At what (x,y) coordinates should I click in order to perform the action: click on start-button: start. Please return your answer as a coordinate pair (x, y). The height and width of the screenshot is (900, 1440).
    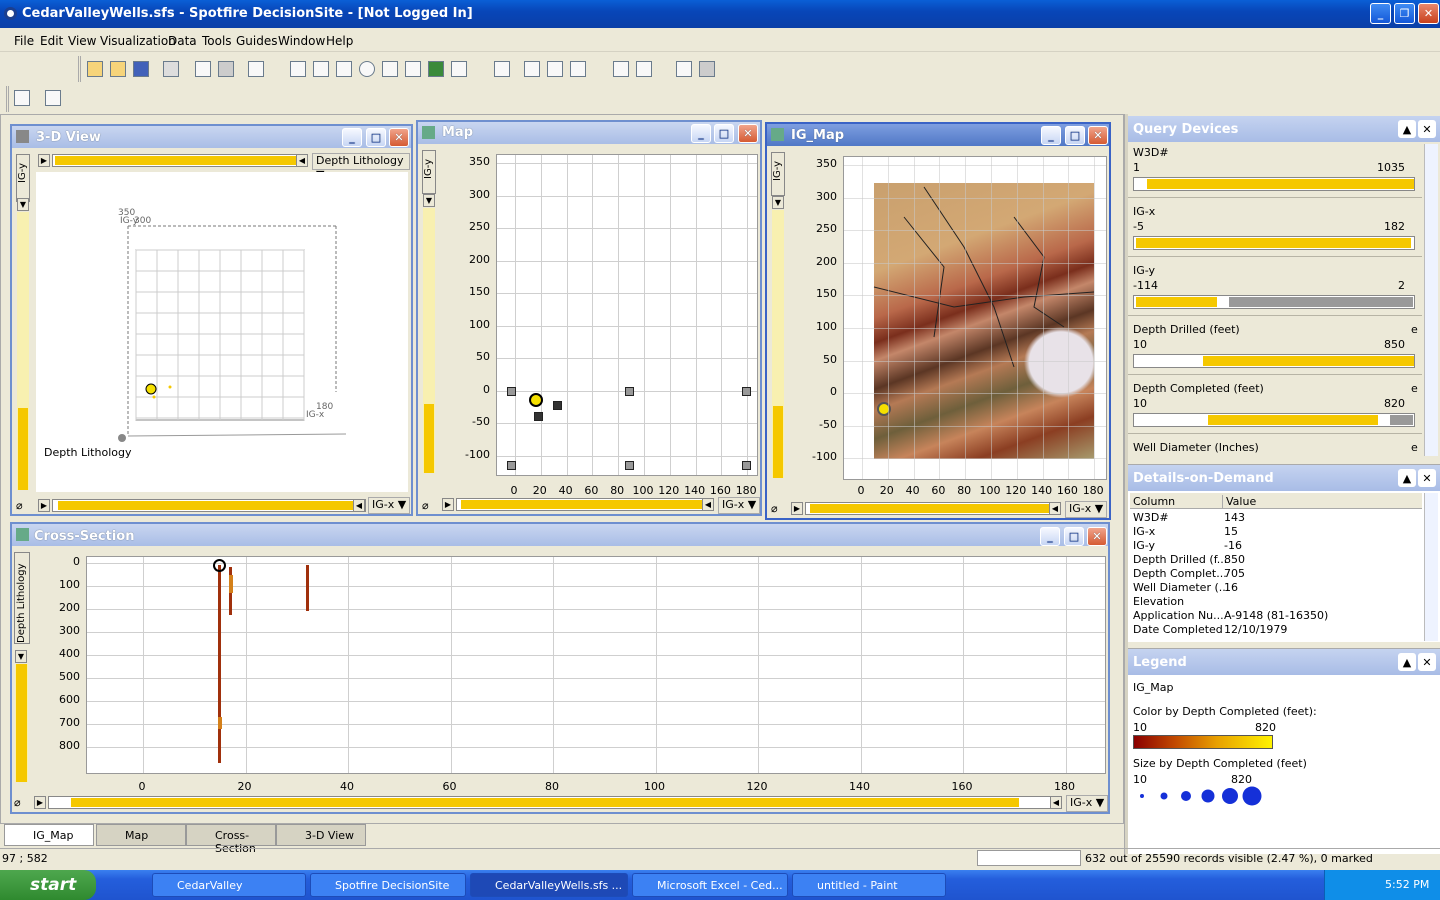
    Looking at the image, I should click on (48, 885).